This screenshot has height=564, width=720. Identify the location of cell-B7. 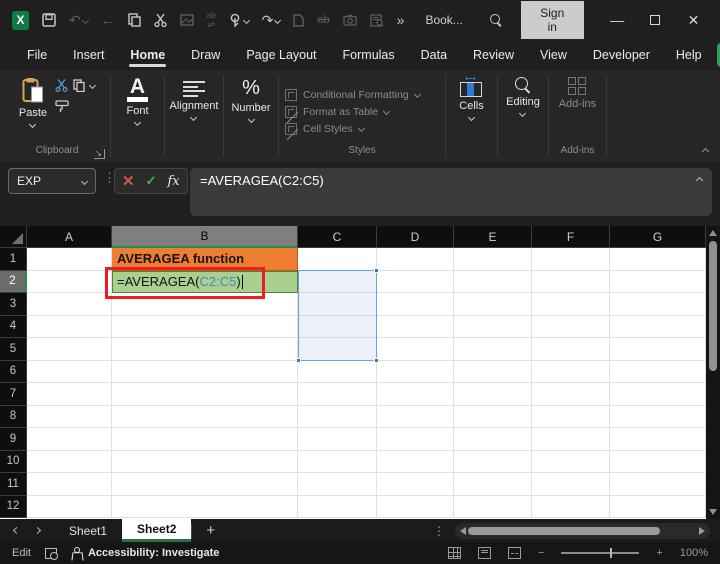
(205, 394).